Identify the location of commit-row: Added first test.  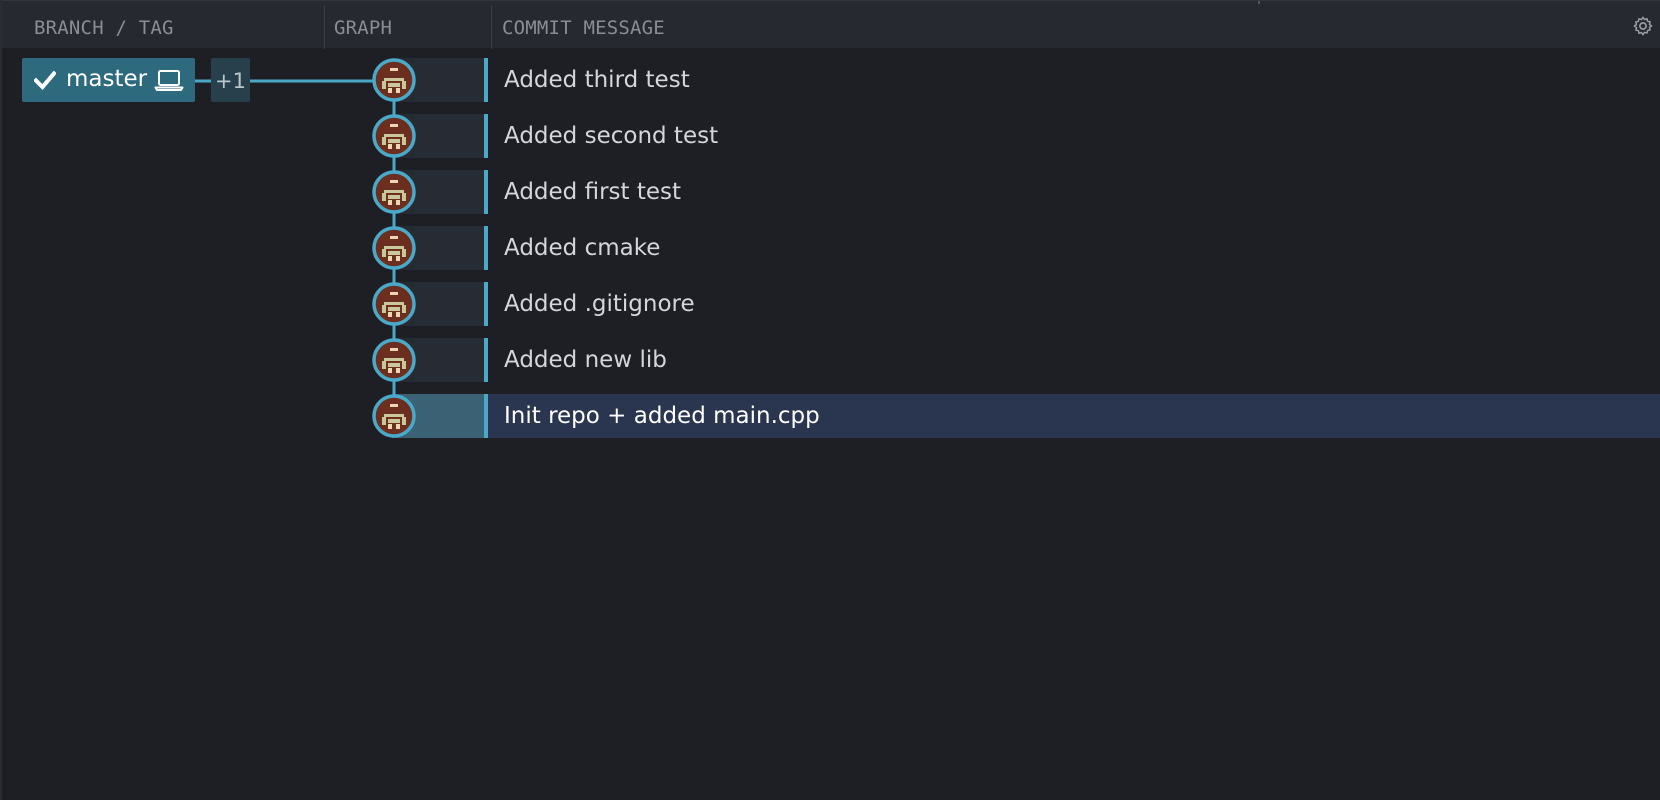
(830, 192).